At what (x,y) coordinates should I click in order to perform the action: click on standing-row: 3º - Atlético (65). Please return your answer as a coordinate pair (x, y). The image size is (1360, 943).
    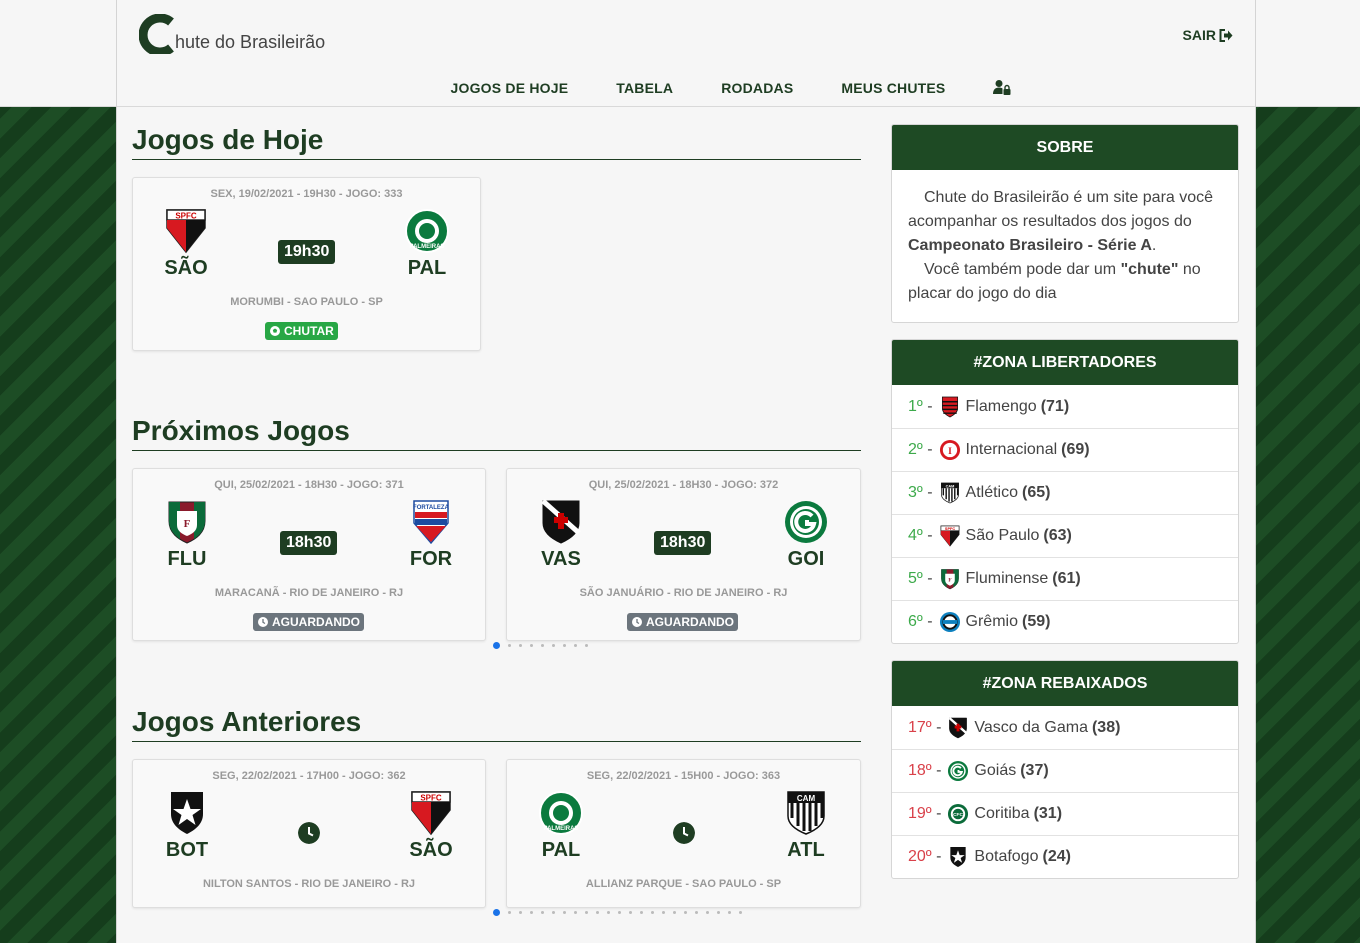
    Looking at the image, I should click on (1065, 492).